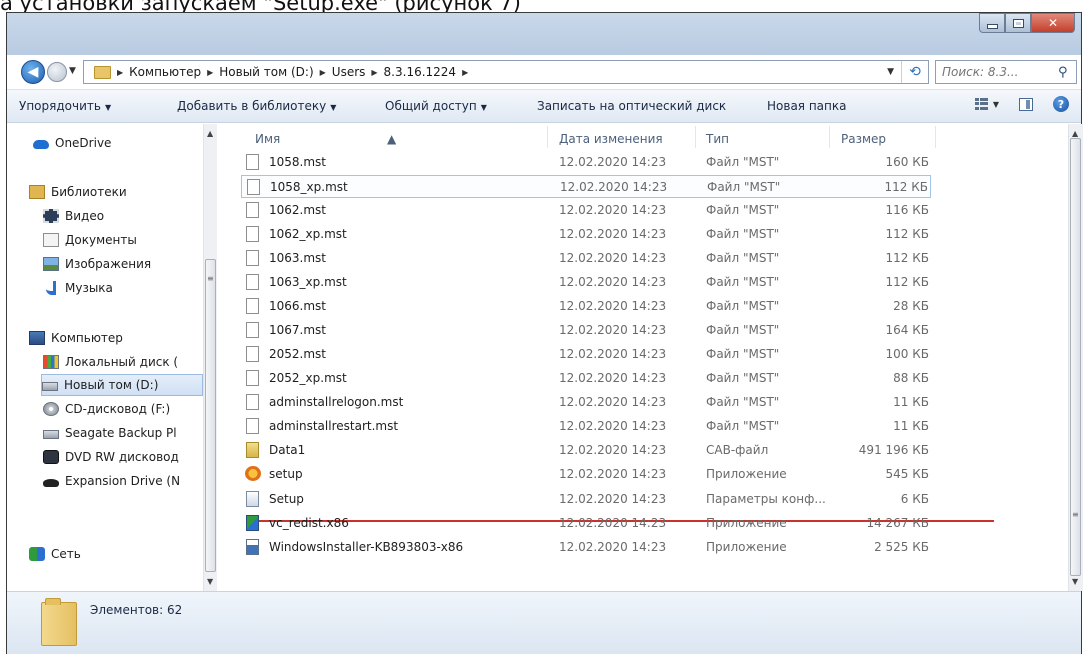 The height and width of the screenshot is (655, 1083). I want to click on file-type: Файл "MST", so click(744, 187).